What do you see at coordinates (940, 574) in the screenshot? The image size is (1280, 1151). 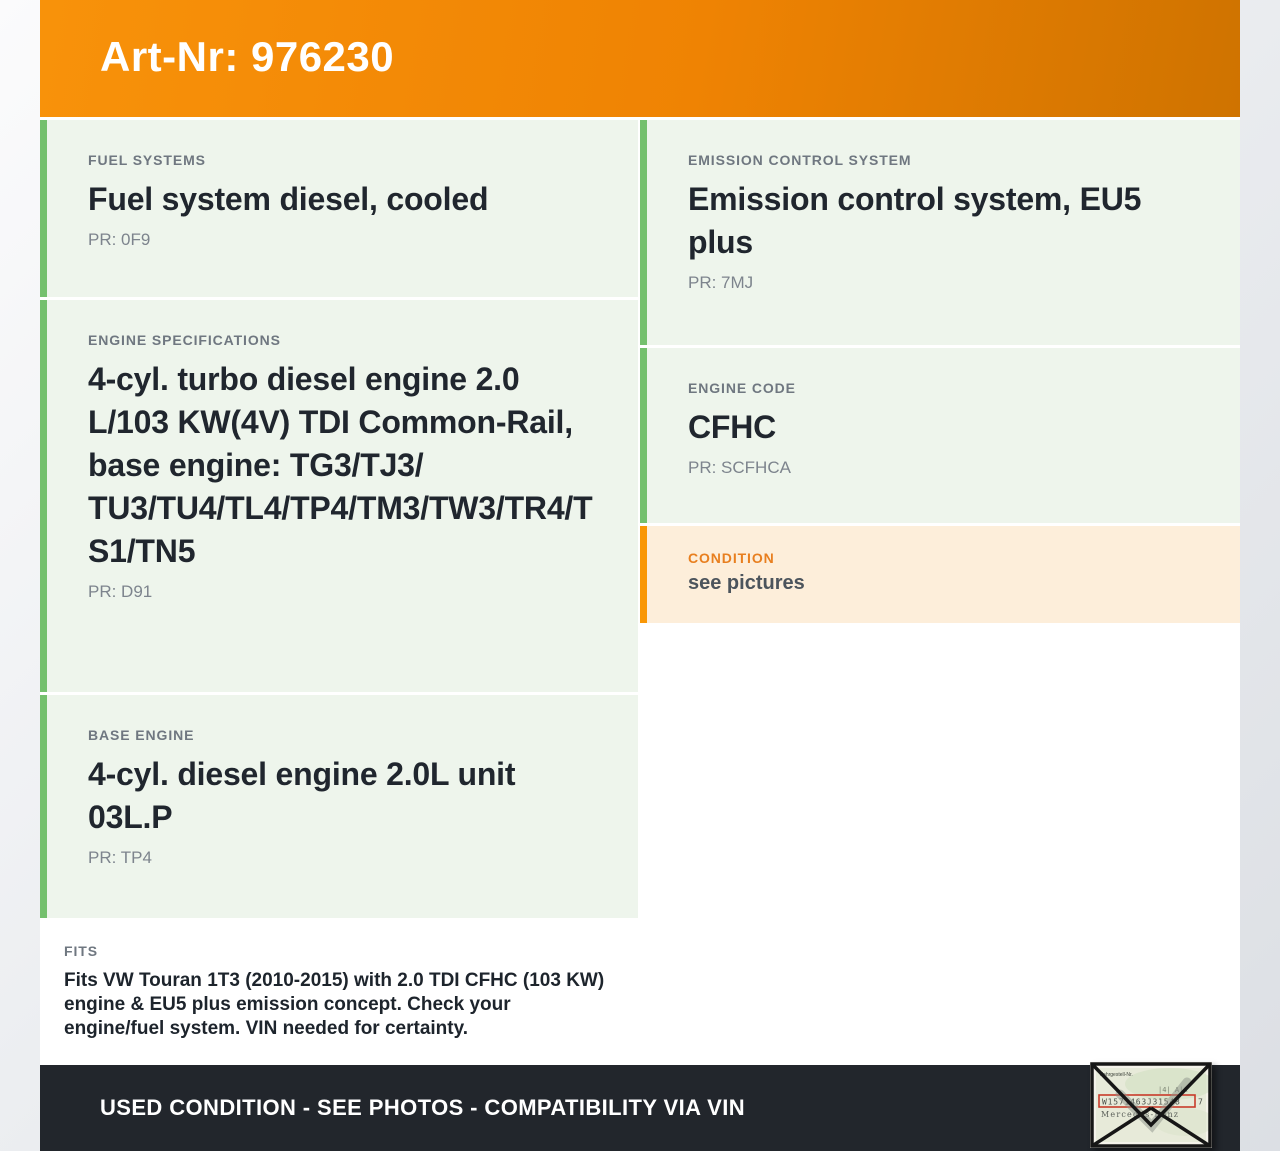 I see `card-condition: CONDITION see pictures` at bounding box center [940, 574].